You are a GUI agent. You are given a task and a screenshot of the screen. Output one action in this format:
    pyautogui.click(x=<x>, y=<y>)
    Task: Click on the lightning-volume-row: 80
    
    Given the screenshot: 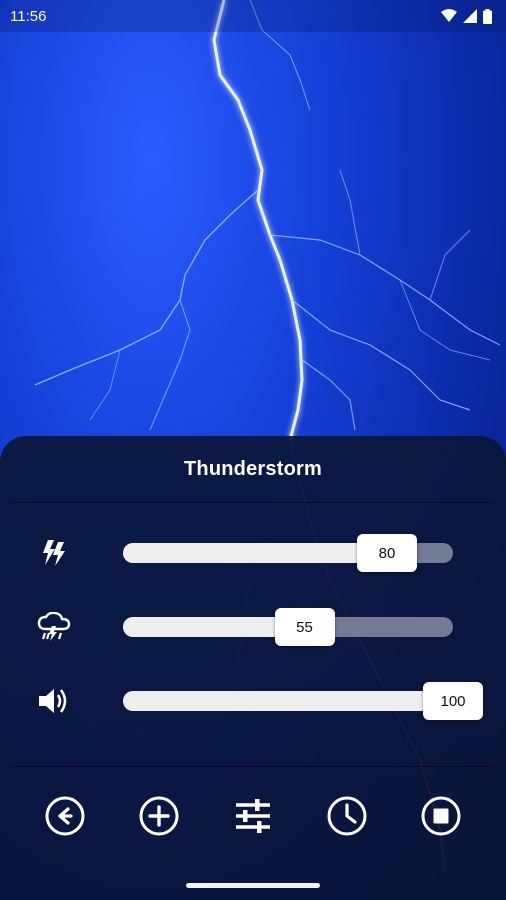 What is the action you would take?
    pyautogui.click(x=253, y=553)
    